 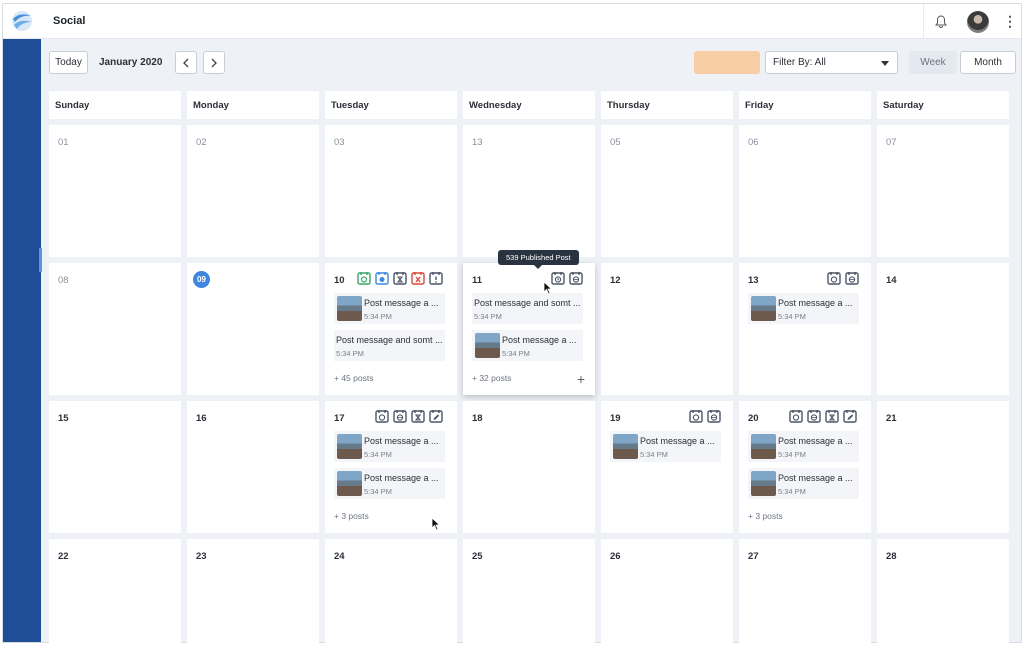 I want to click on kebab-menu-icon: ⋮, so click(x=1010, y=21).